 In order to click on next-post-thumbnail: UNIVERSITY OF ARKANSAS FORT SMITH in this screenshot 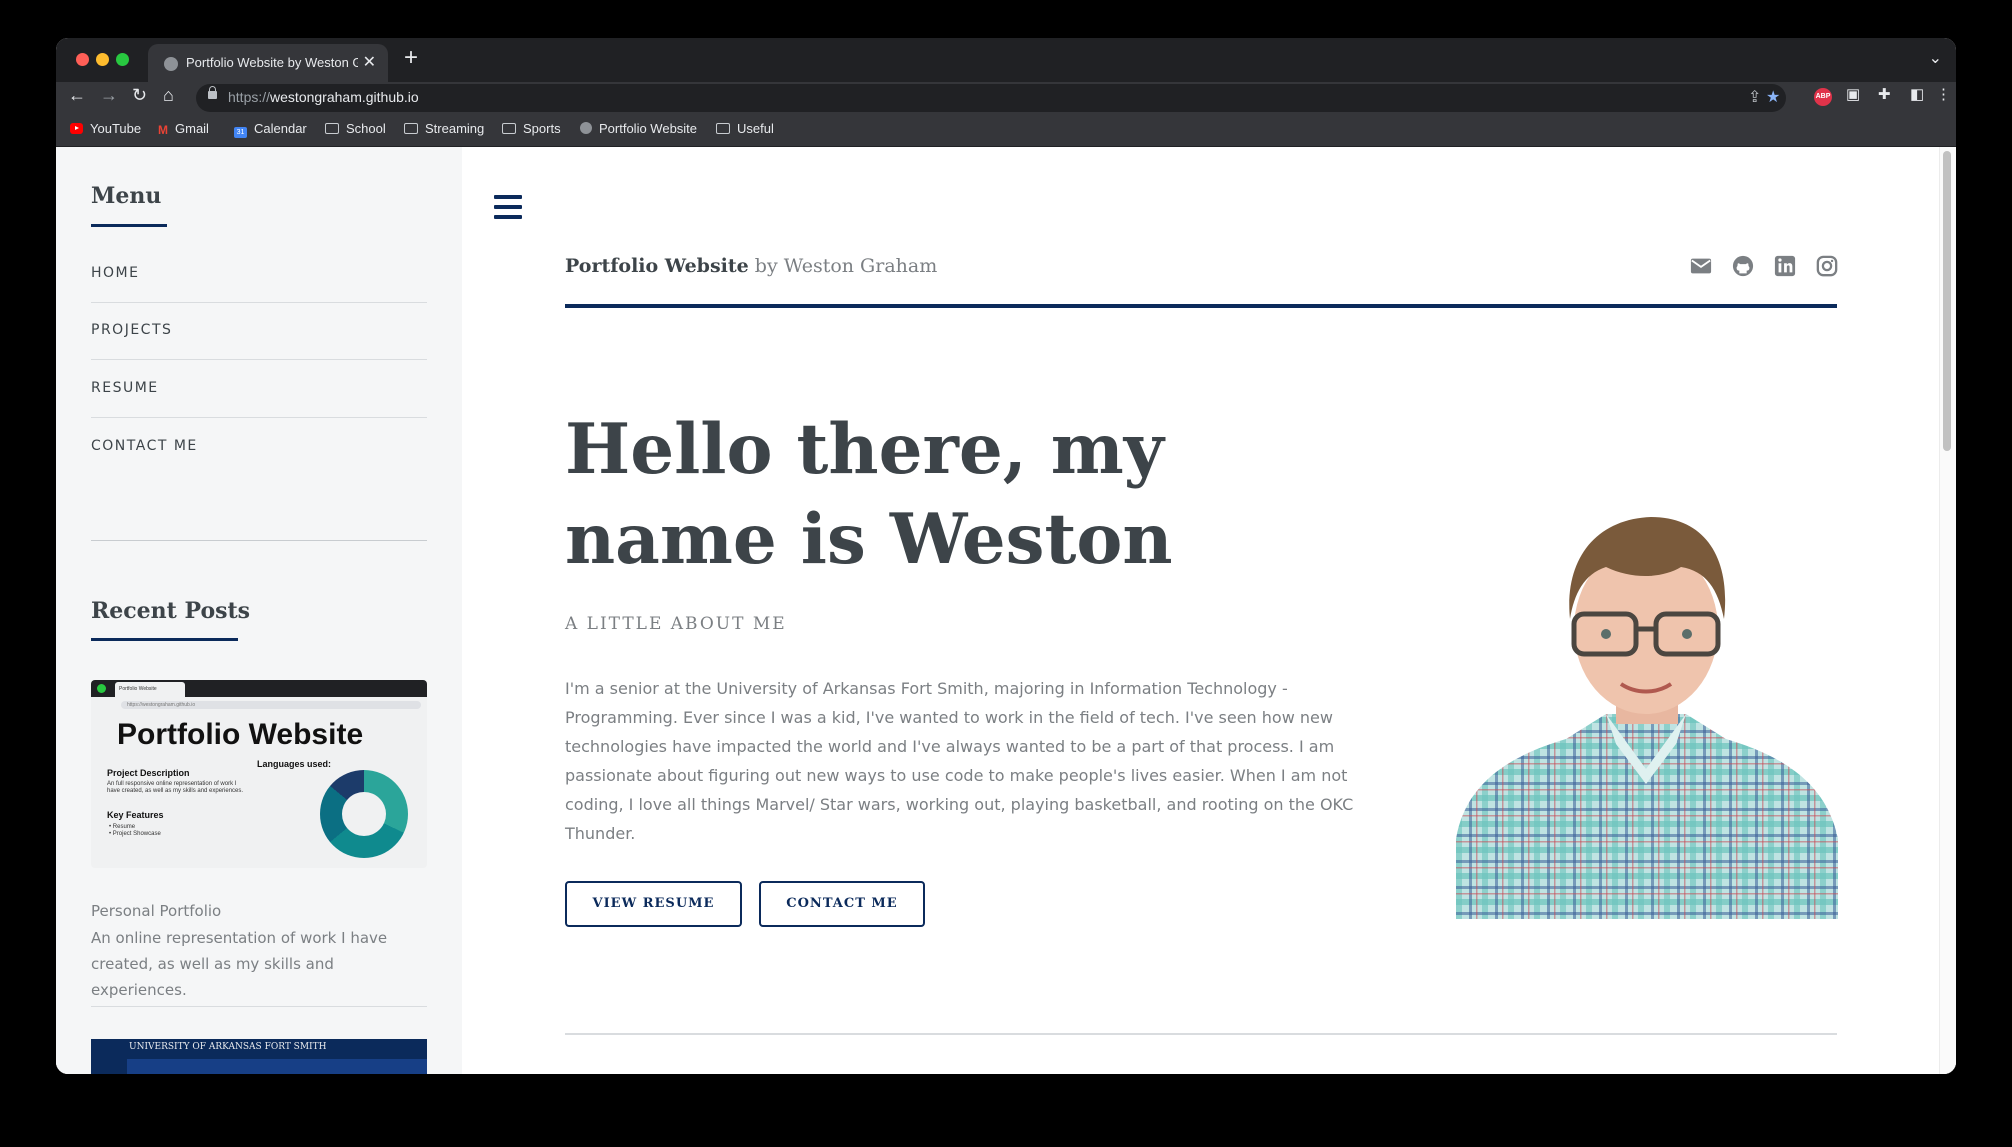, I will do `click(259, 1056)`.